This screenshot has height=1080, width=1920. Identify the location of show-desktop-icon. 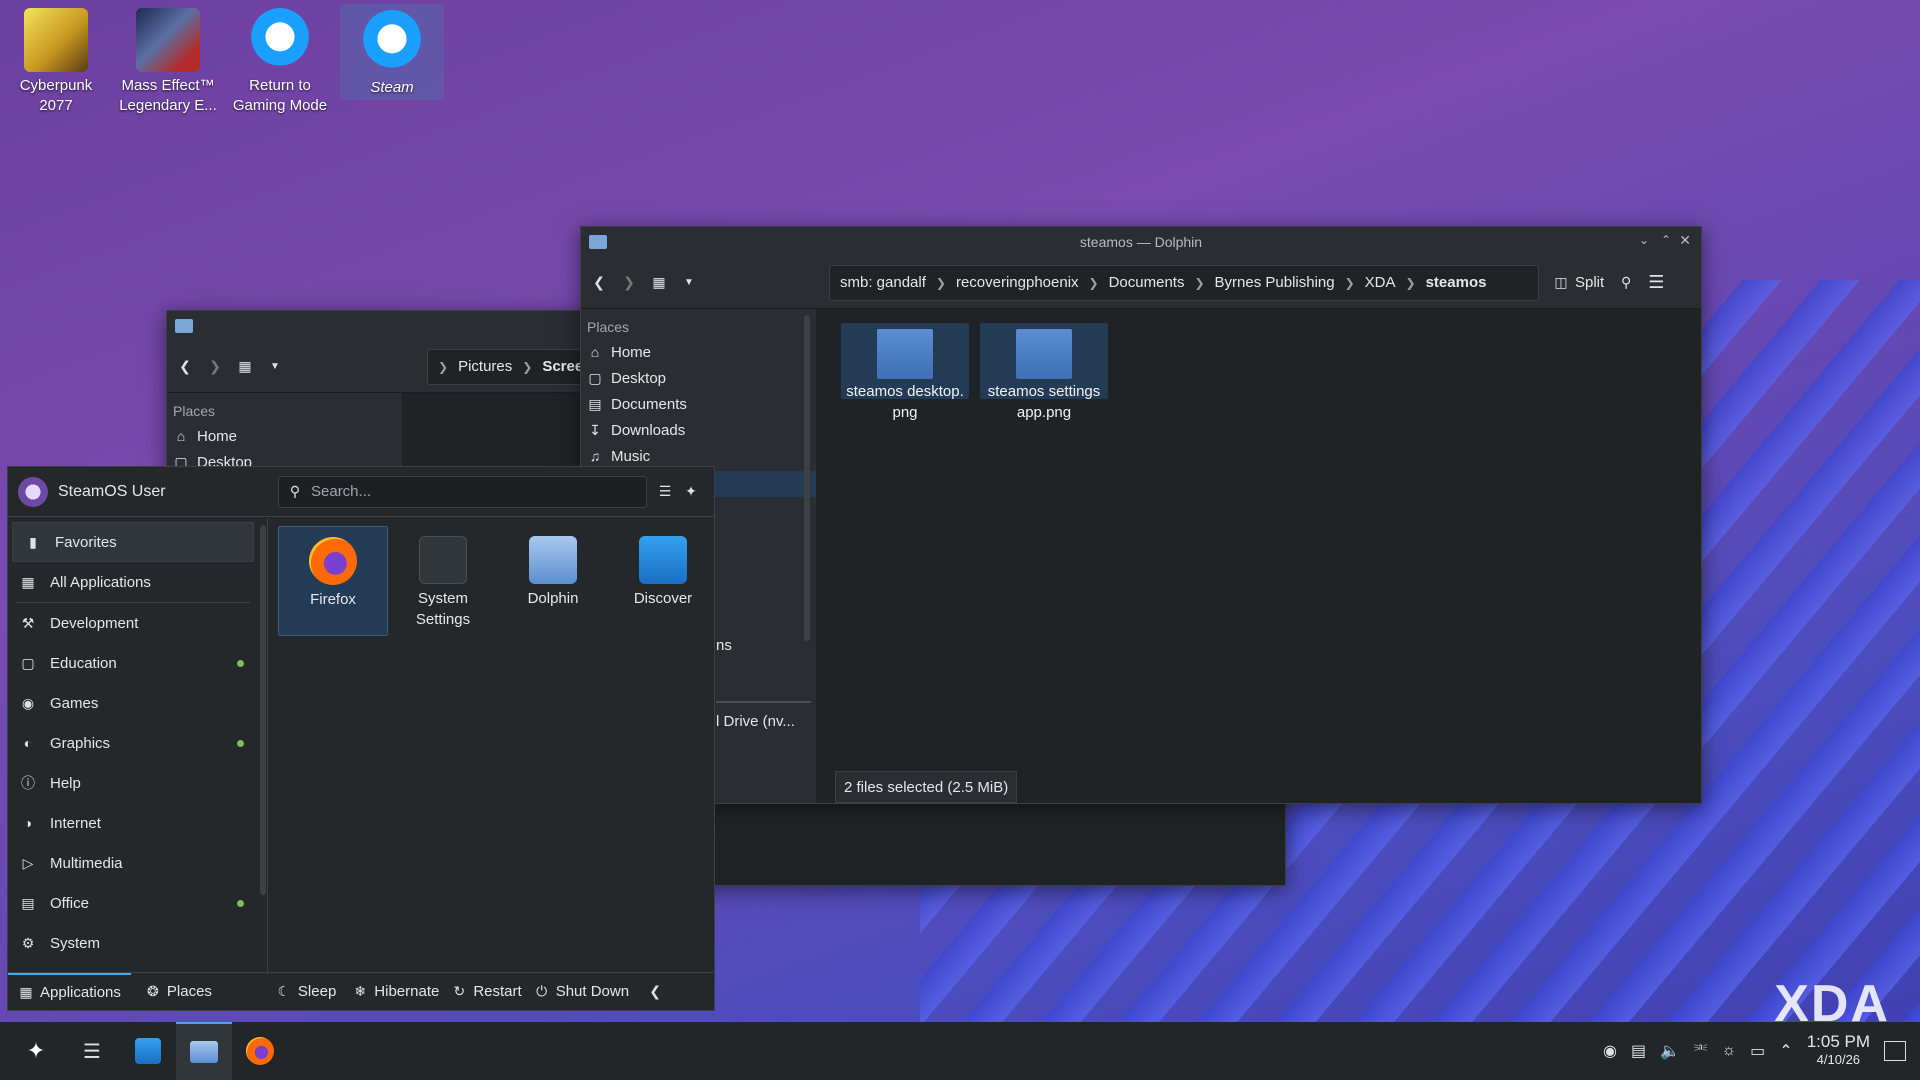
(1895, 1051).